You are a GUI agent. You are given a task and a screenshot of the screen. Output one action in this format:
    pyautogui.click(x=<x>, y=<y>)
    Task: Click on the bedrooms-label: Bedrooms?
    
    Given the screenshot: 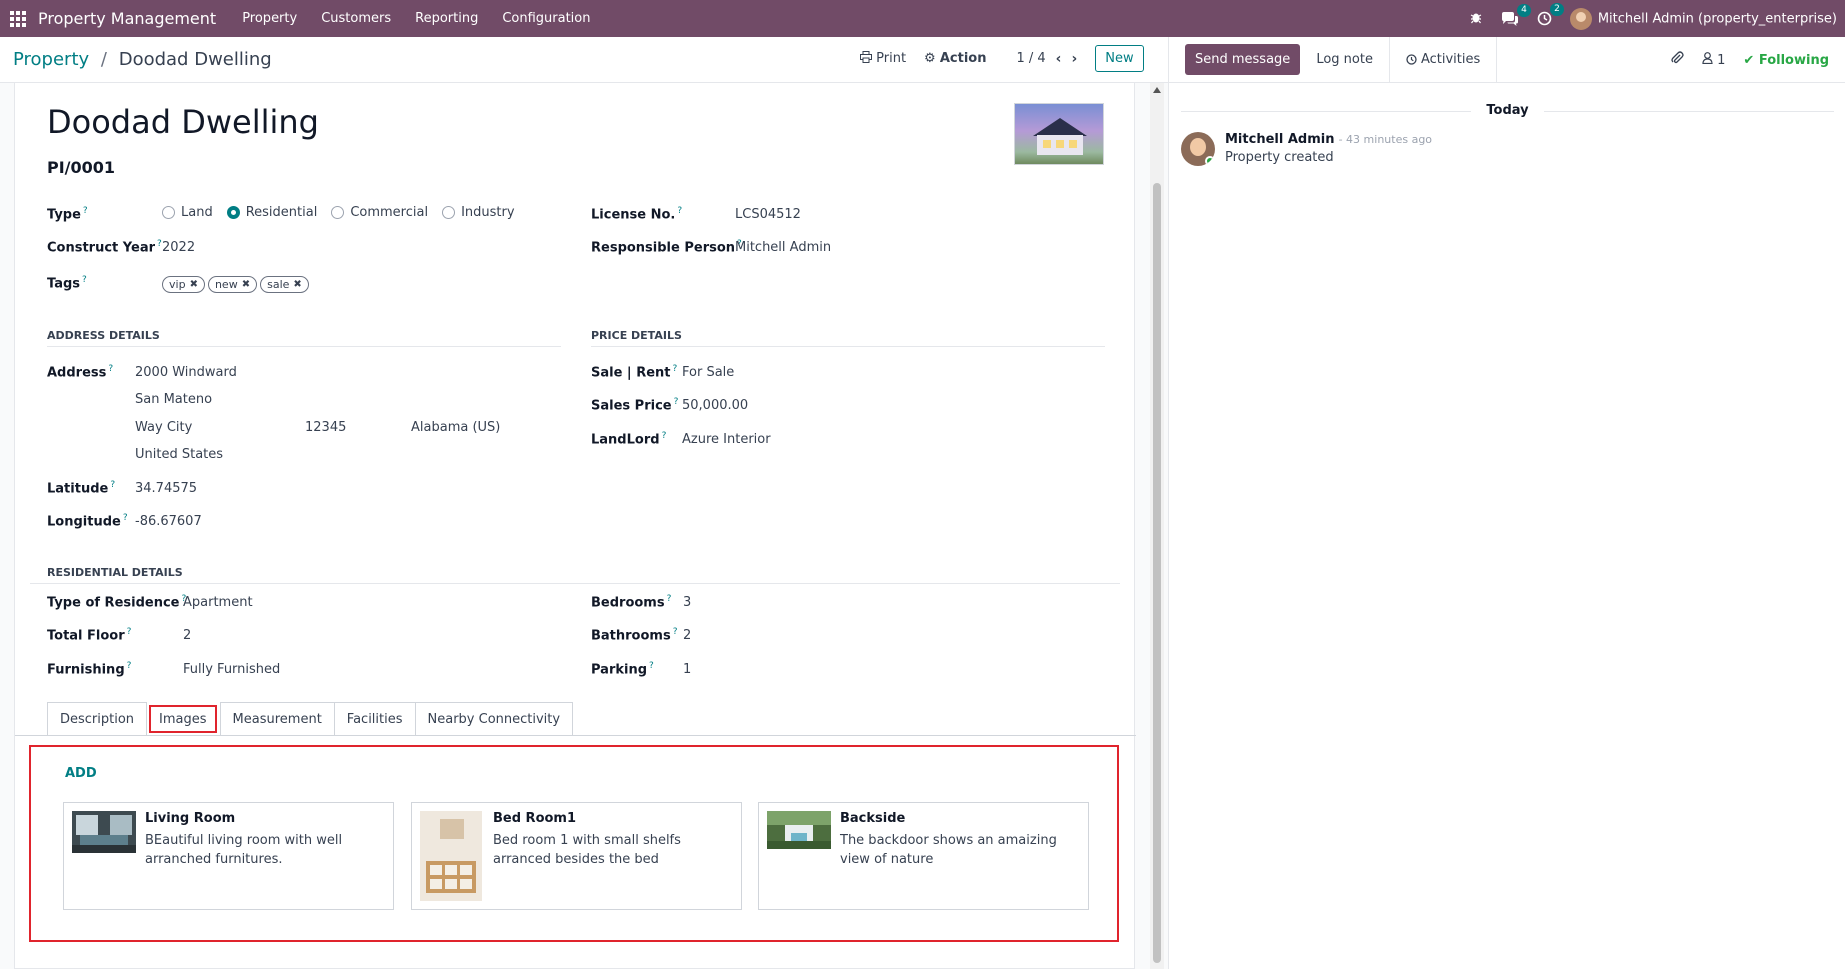 What is the action you would take?
    pyautogui.click(x=631, y=602)
    